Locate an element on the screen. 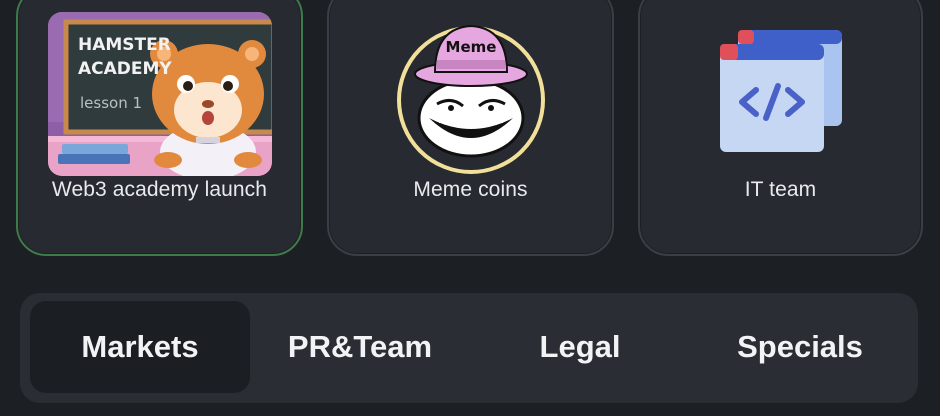 This screenshot has height=416, width=940. board-title-line-1: HAMSTER is located at coordinates (124, 45).